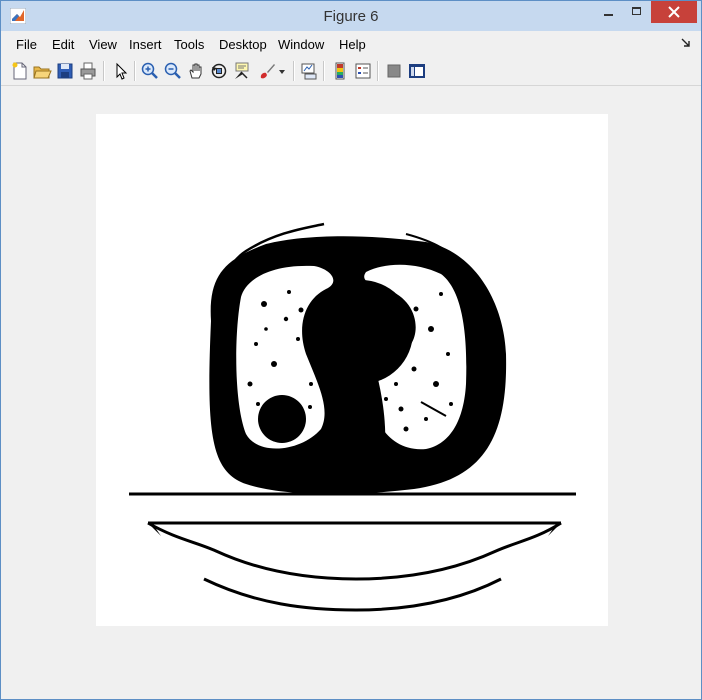  I want to click on rotate-3d-icon, so click(219, 71).